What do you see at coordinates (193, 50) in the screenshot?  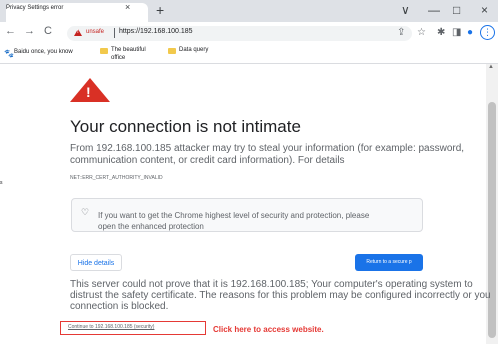 I see `bookmark-data-query: Data query` at bounding box center [193, 50].